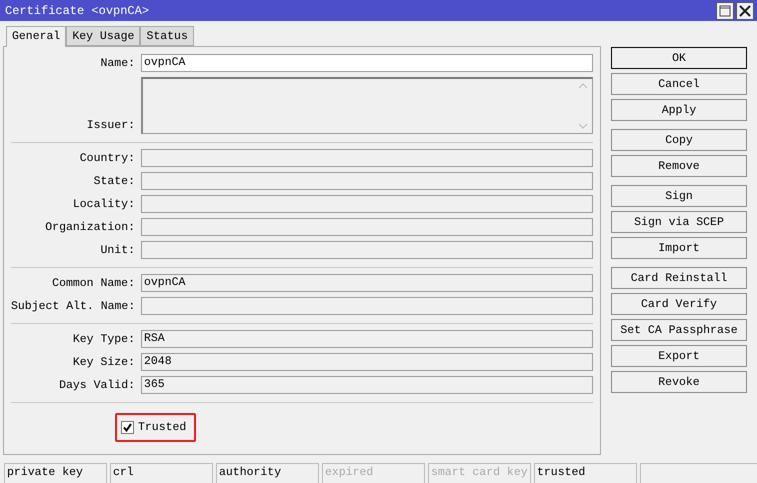  Describe the element at coordinates (117, 64) in the screenshot. I see `field-label: Name:` at that location.